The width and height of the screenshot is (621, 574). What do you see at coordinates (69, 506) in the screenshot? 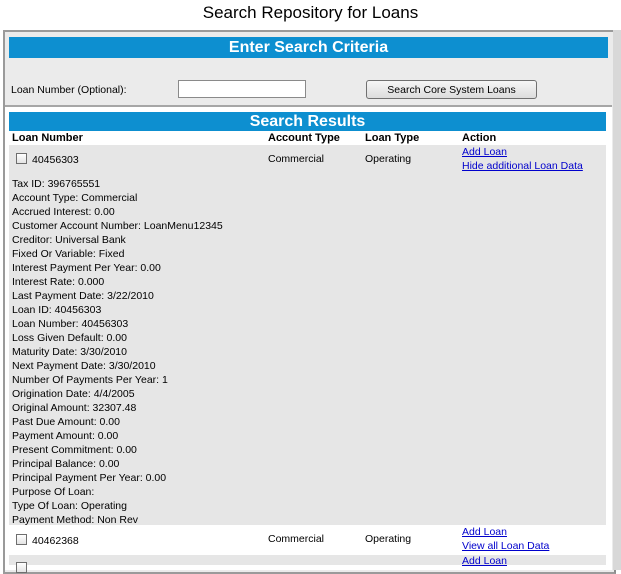
I see `detail-type-of-loan: Type Of Loan: Operating` at bounding box center [69, 506].